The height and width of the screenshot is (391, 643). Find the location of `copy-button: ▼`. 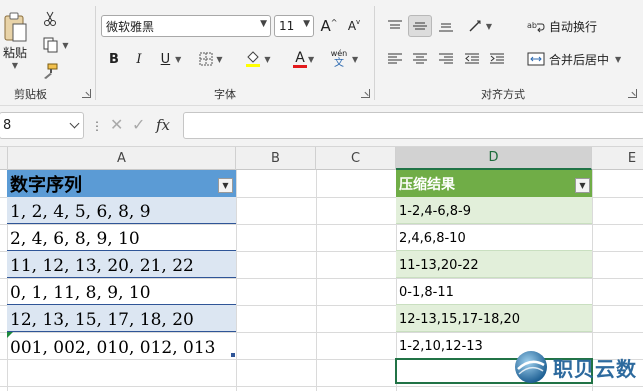

copy-button: ▼ is located at coordinates (56, 45).